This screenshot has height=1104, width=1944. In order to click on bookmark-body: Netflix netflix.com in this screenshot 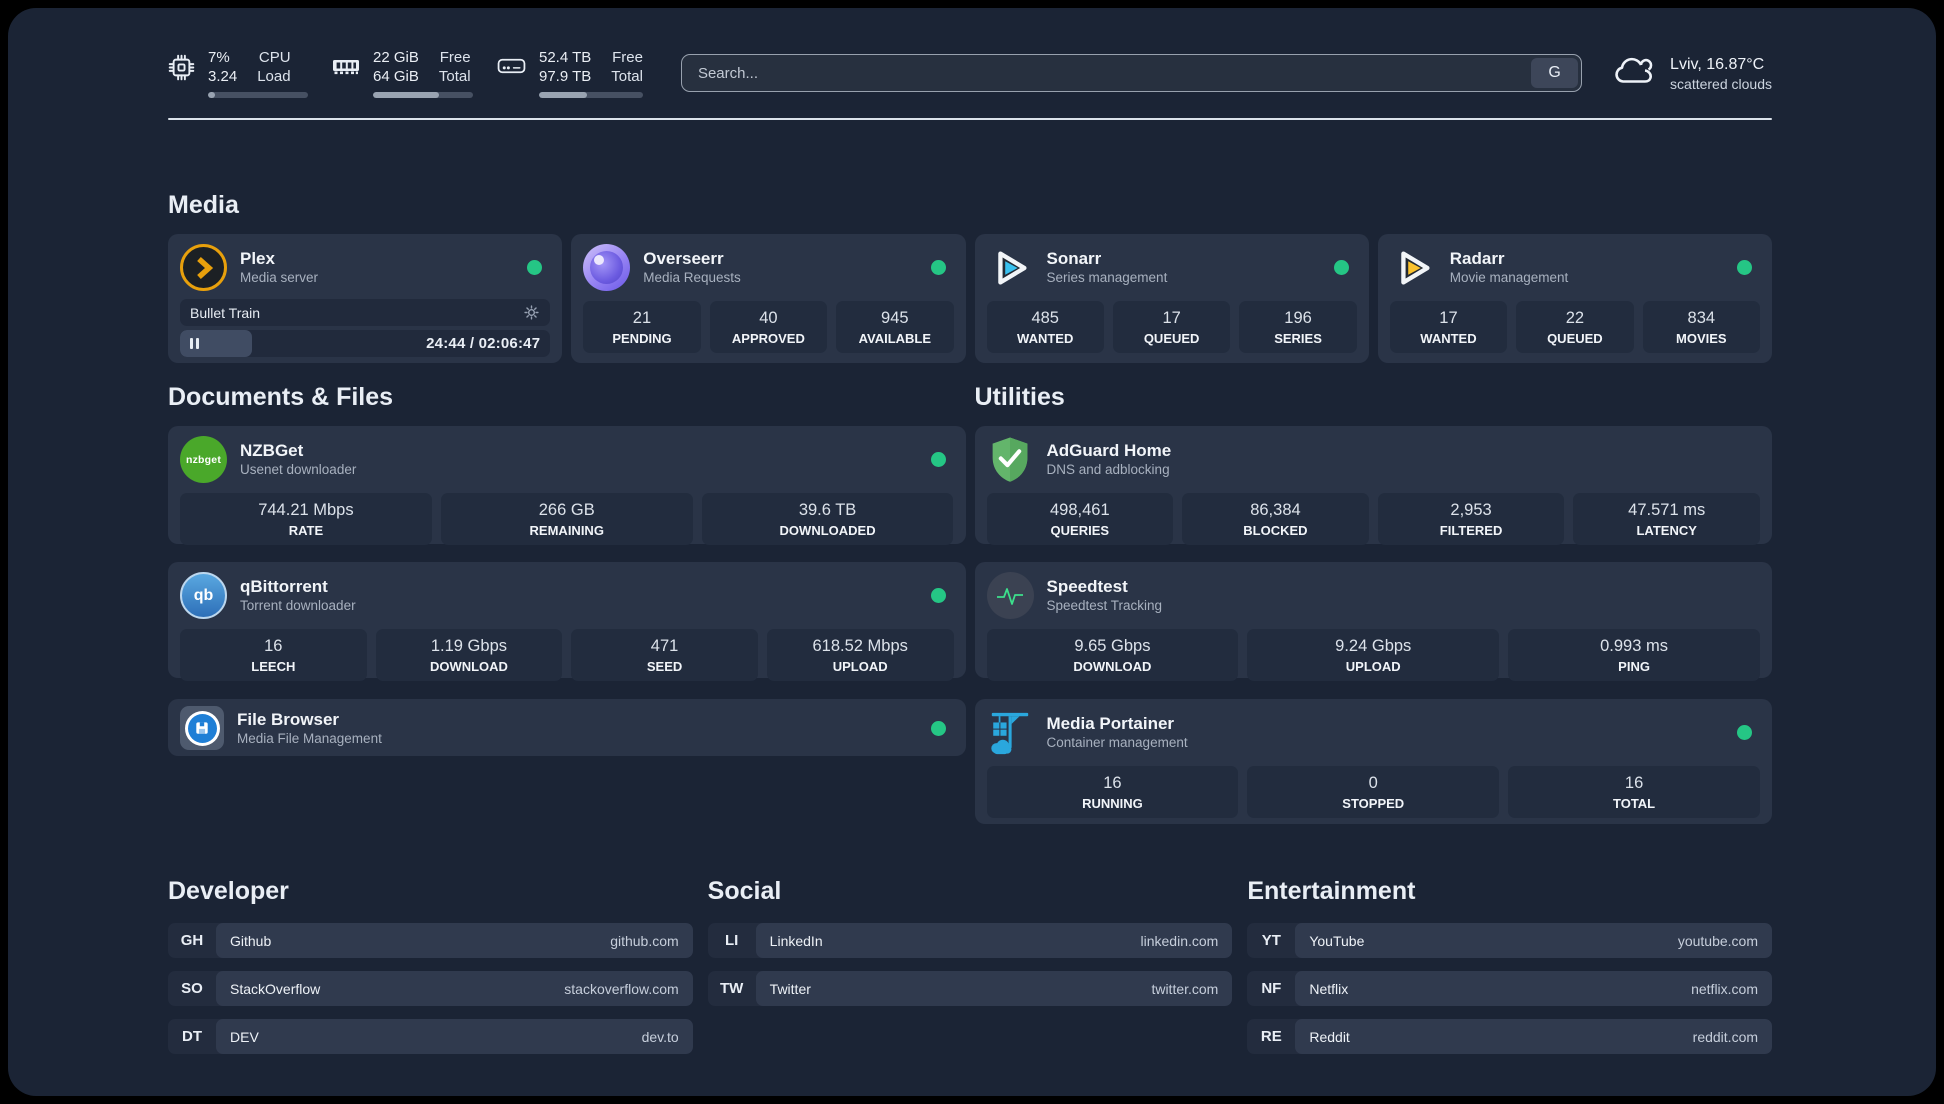, I will do `click(1534, 988)`.